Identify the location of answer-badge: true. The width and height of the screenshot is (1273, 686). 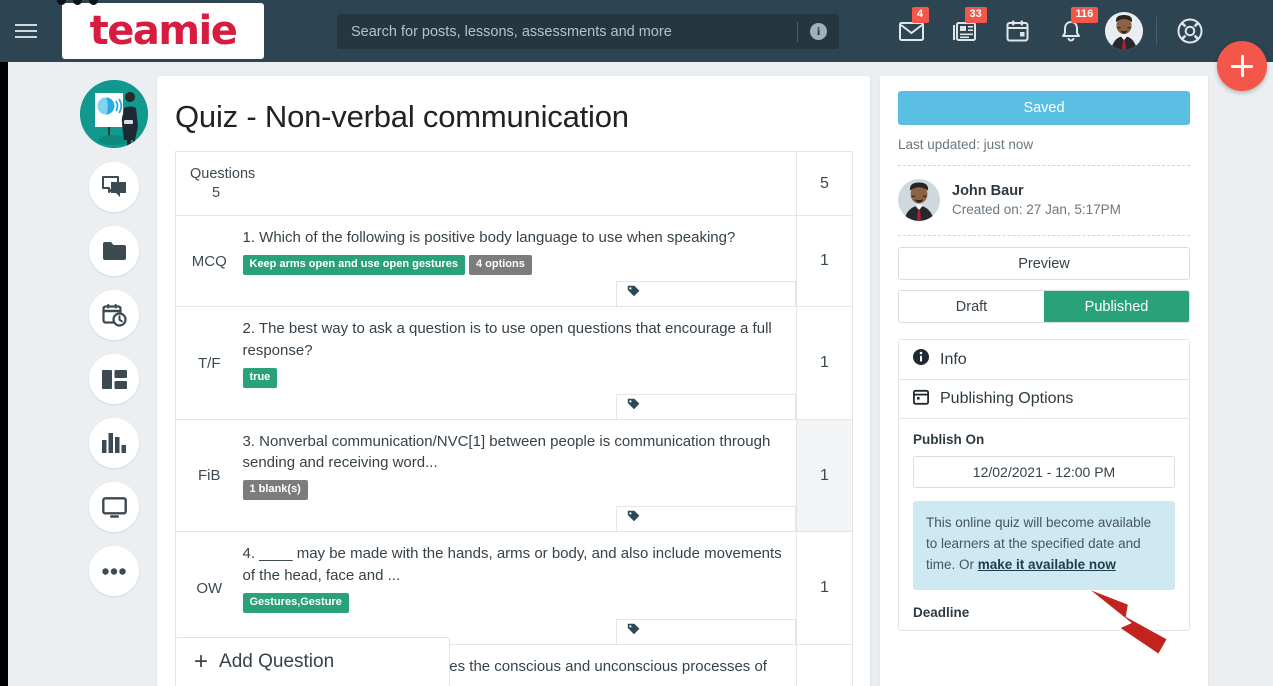
(260, 377).